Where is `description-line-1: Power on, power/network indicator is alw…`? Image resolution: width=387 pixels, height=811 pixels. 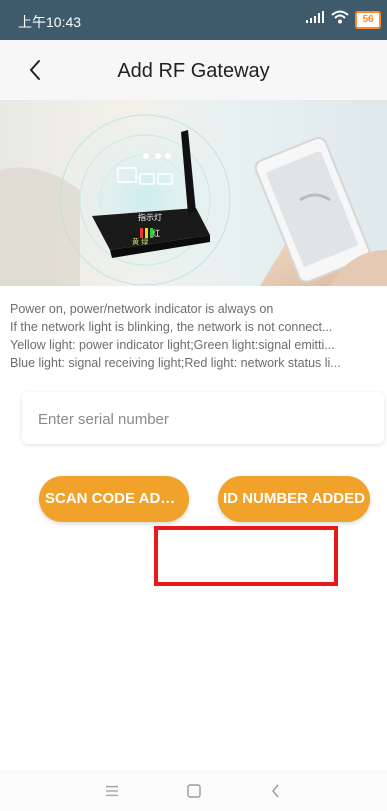
description-line-1: Power on, power/network indicator is alw… is located at coordinates (142, 309).